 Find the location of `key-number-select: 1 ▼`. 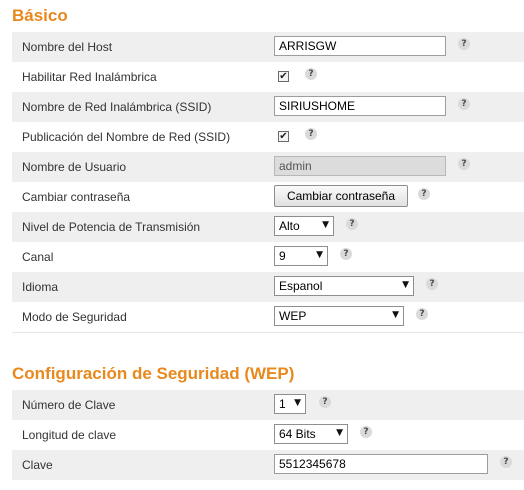

key-number-select: 1 ▼ is located at coordinates (290, 404).